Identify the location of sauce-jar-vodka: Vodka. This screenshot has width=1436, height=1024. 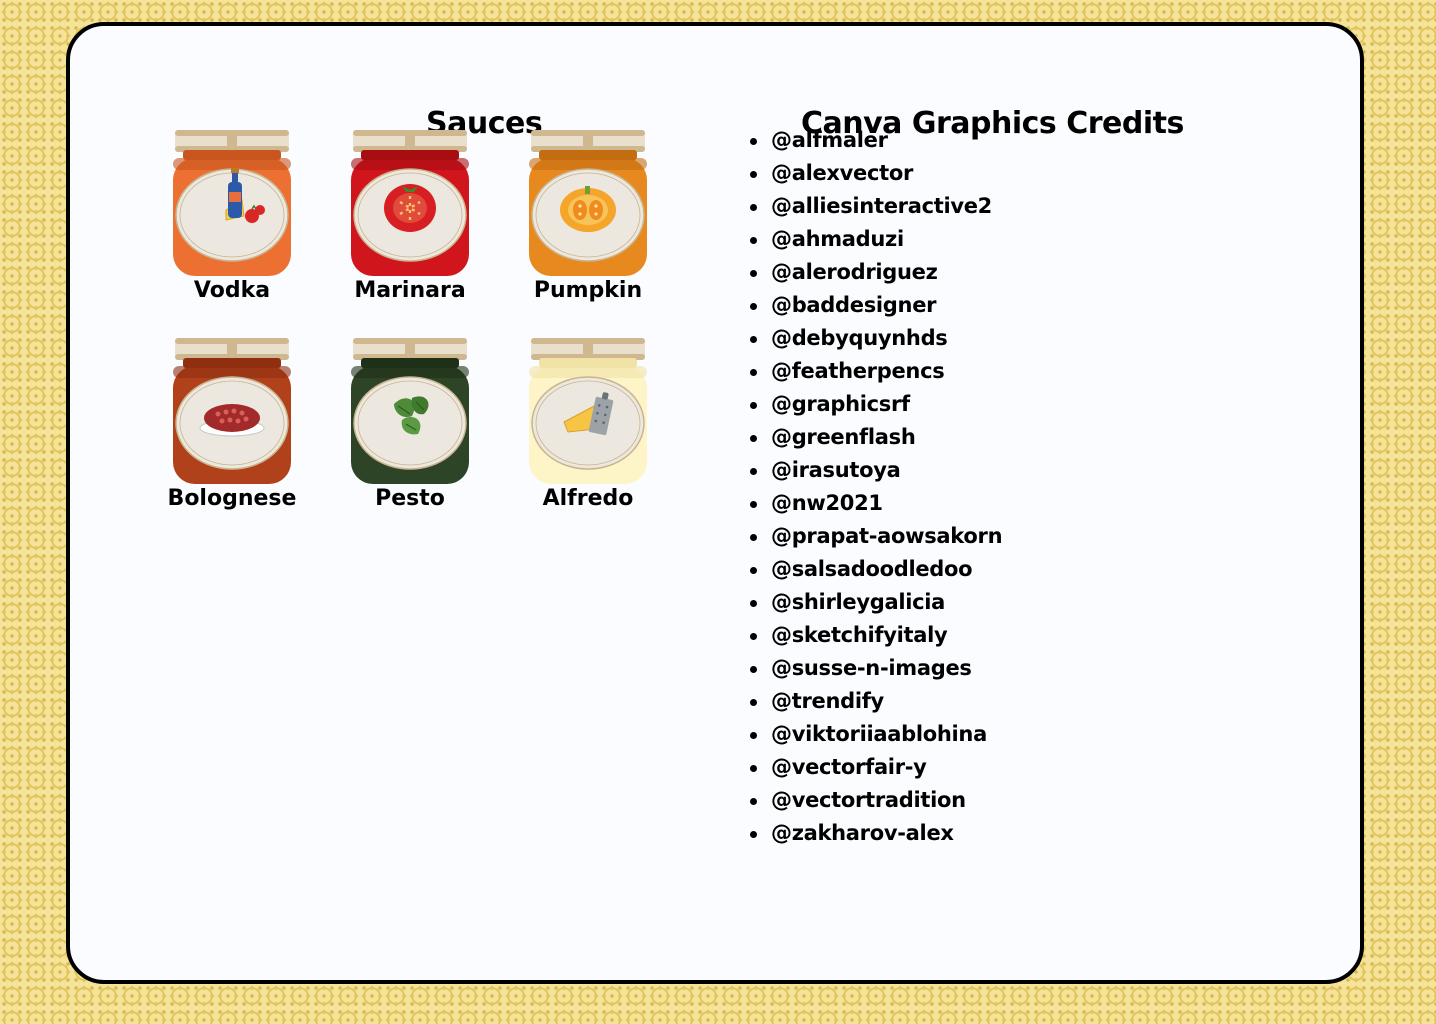
(232, 230).